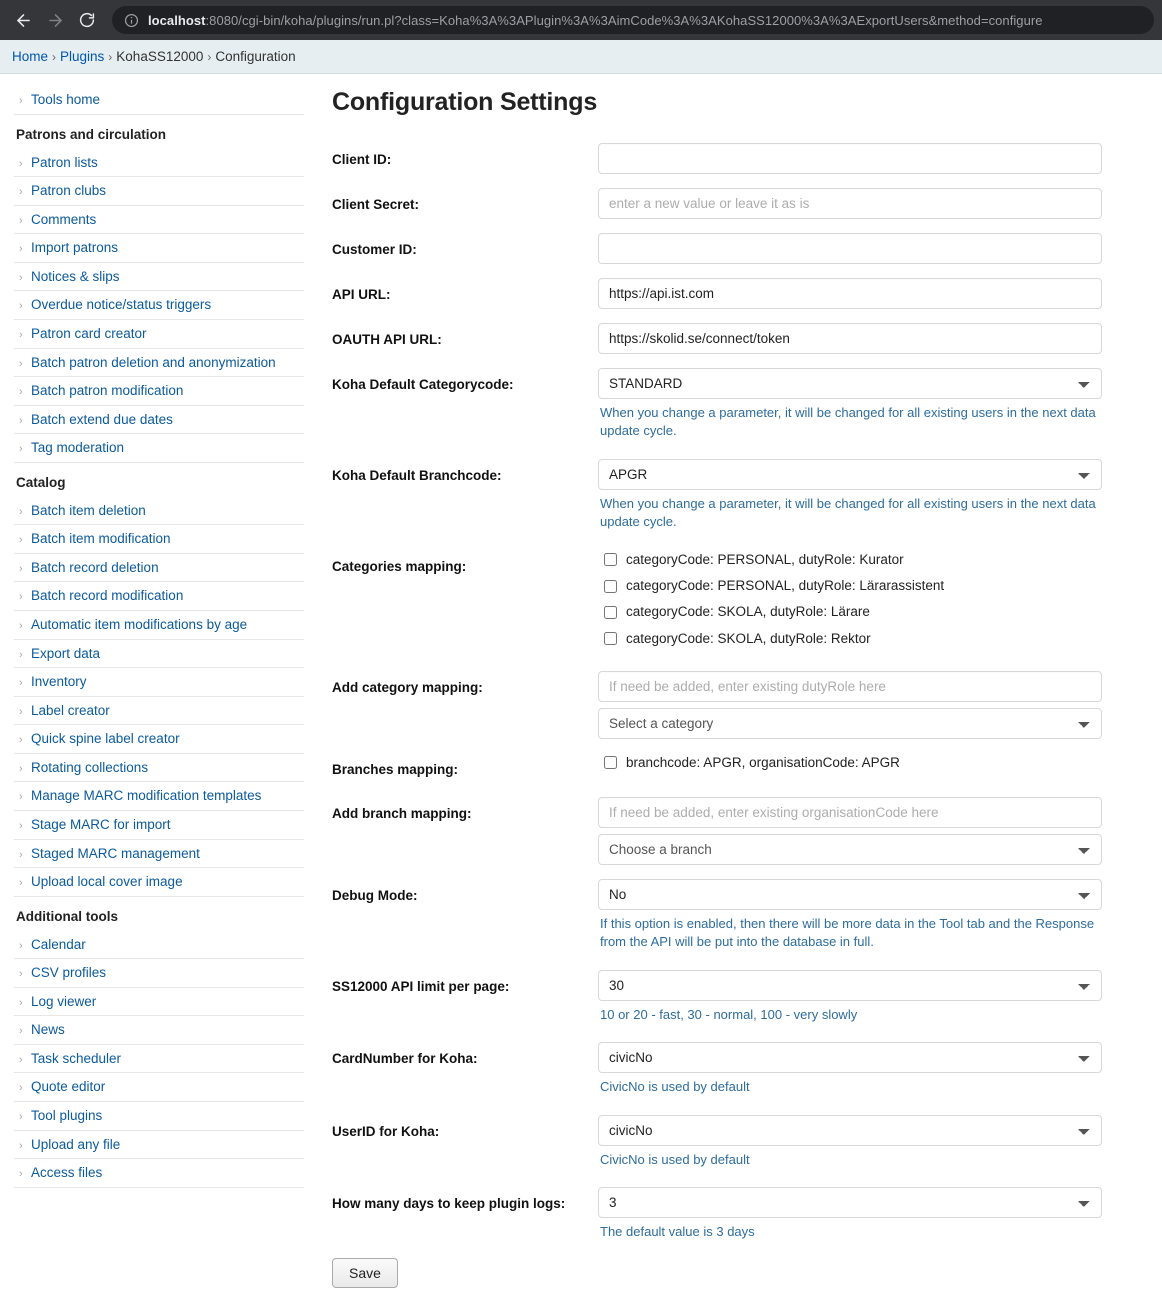 Image resolution: width=1162 pixels, height=1308 pixels. Describe the element at coordinates (101, 539) in the screenshot. I see `sidebar-item-label: Batch item modification` at that location.